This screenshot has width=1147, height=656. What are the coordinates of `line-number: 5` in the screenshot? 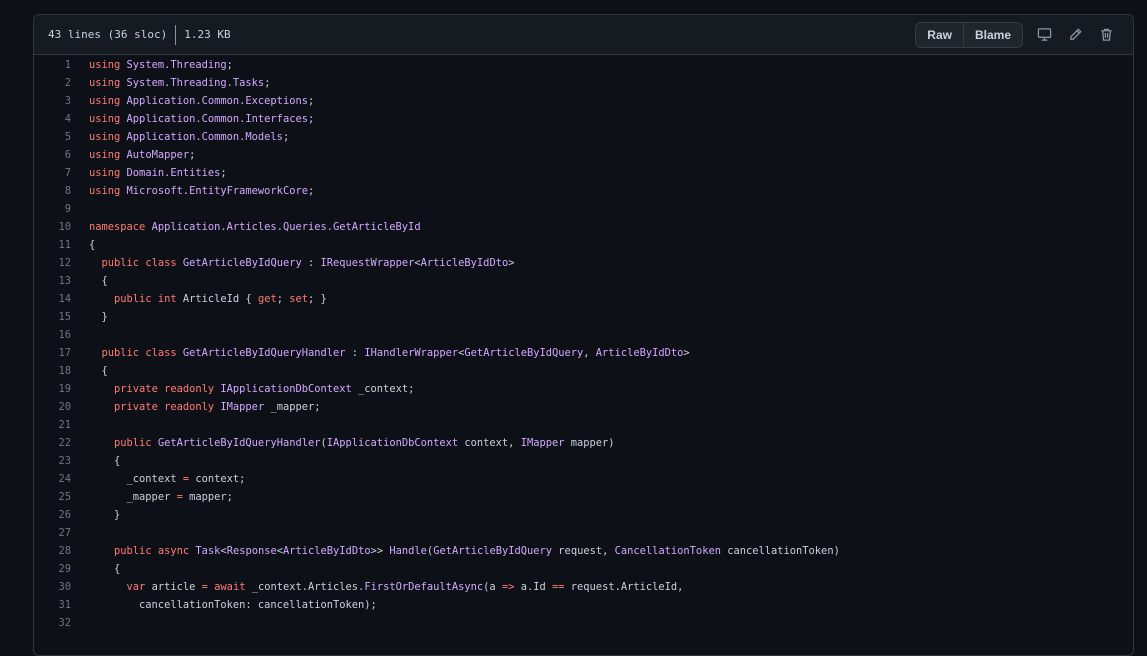 It's located at (52, 137).